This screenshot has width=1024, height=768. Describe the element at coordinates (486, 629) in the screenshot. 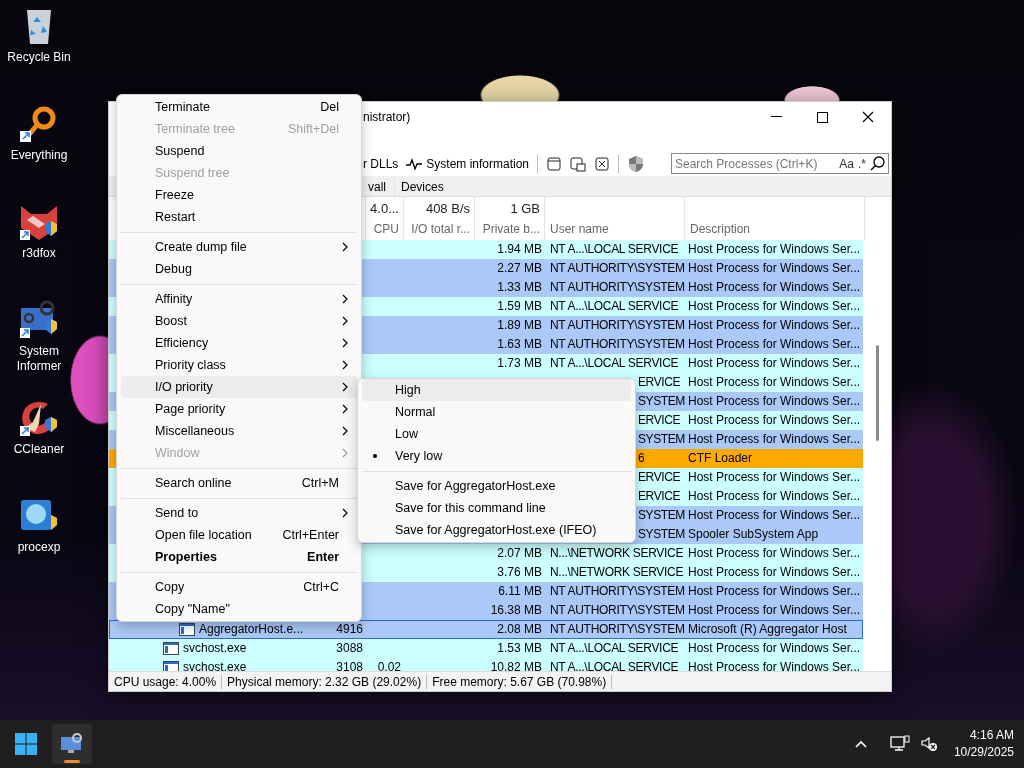

I see `process-row: AggregatorHost.e... 4916 2.08 MB NT AUTHORITY\SYSTEM Microsoft (R) Aggregator Host` at that location.